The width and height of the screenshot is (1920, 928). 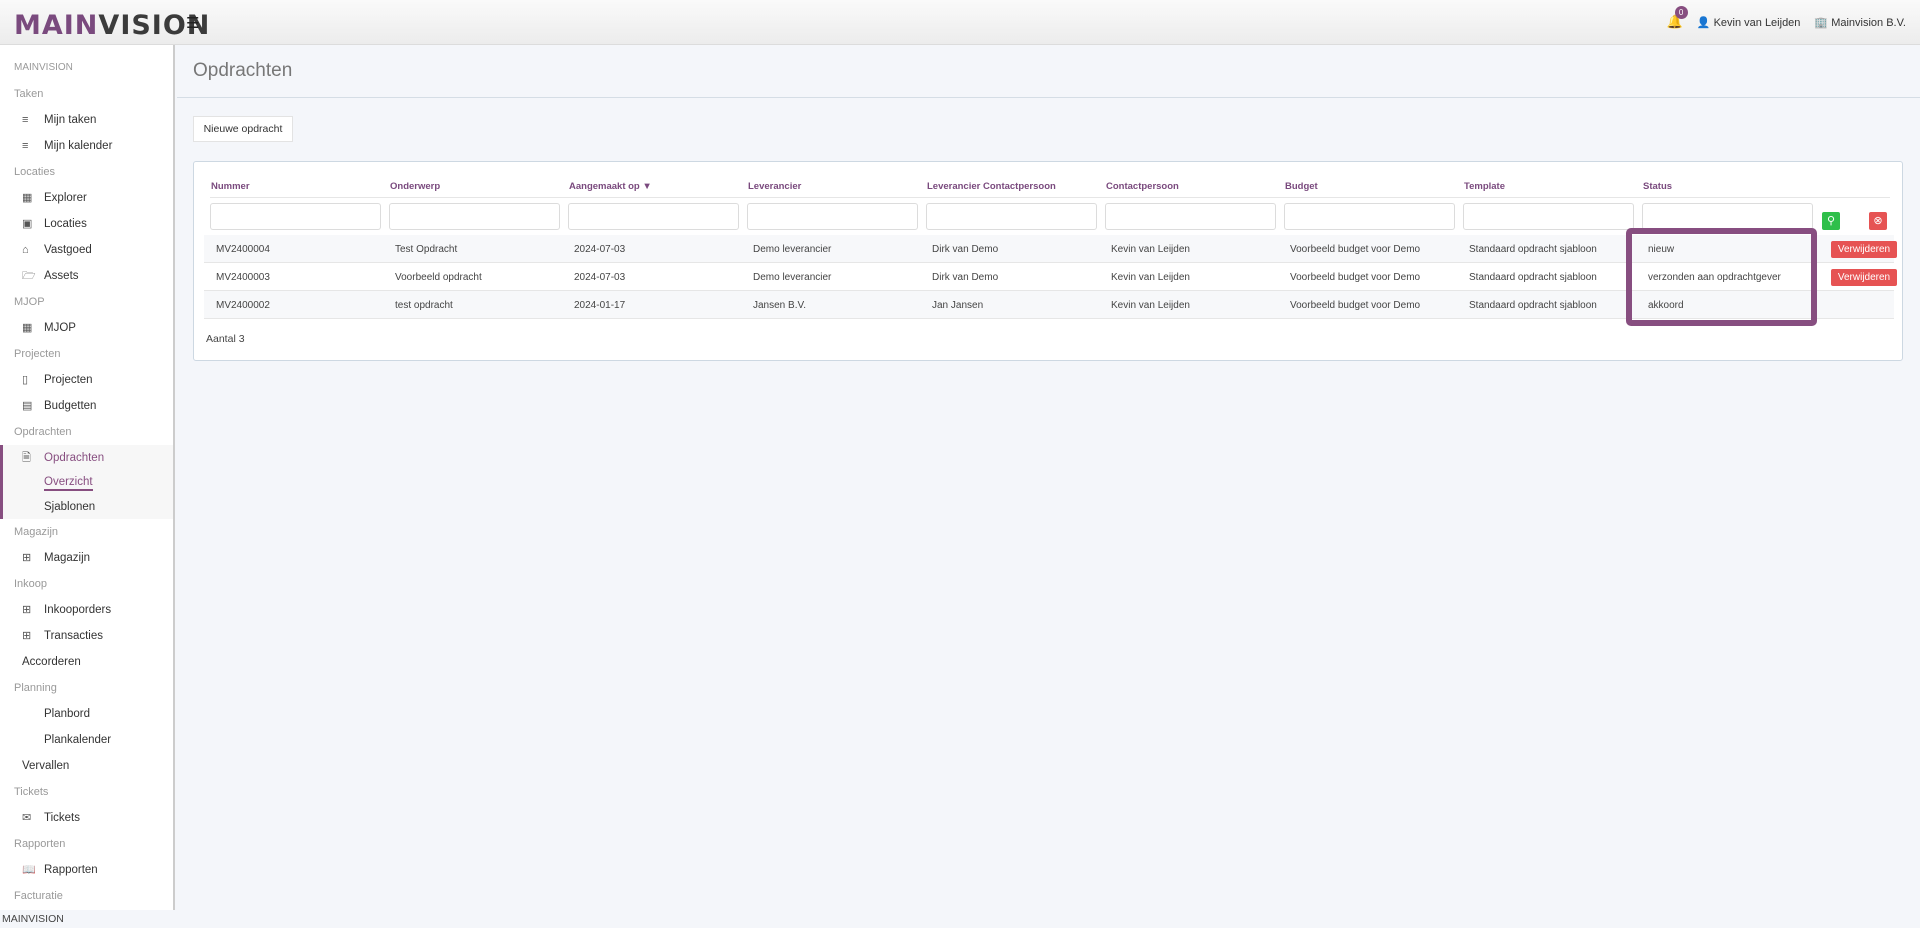 What do you see at coordinates (86, 740) in the screenshot?
I see `sidebar-item-plankalender: Plankalender` at bounding box center [86, 740].